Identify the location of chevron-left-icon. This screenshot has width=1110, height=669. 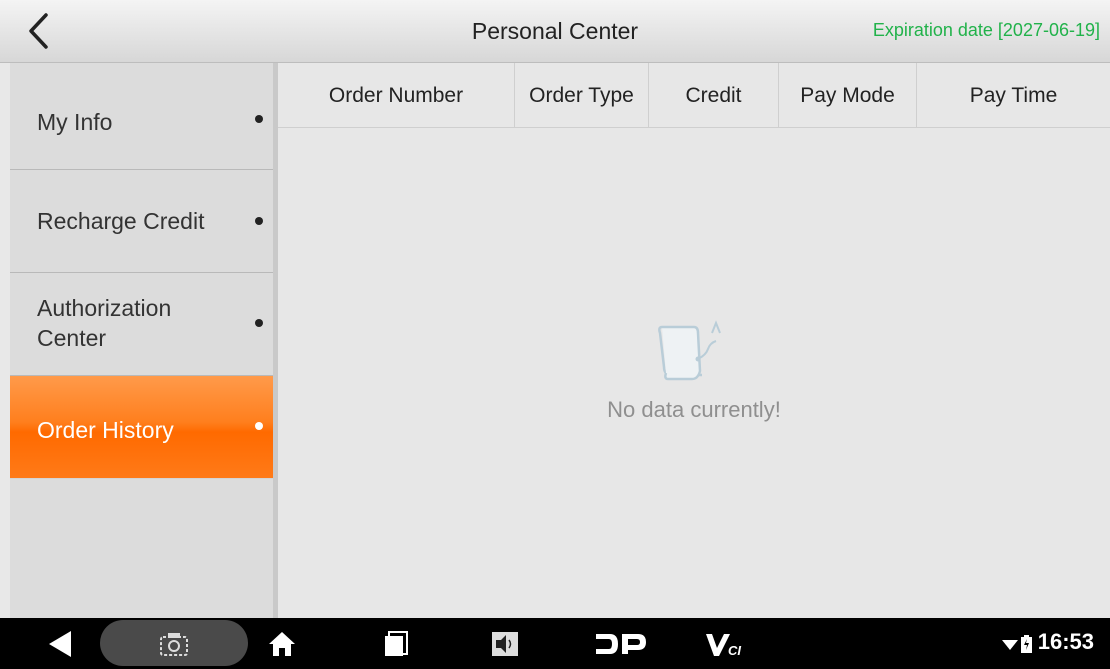
(38, 31).